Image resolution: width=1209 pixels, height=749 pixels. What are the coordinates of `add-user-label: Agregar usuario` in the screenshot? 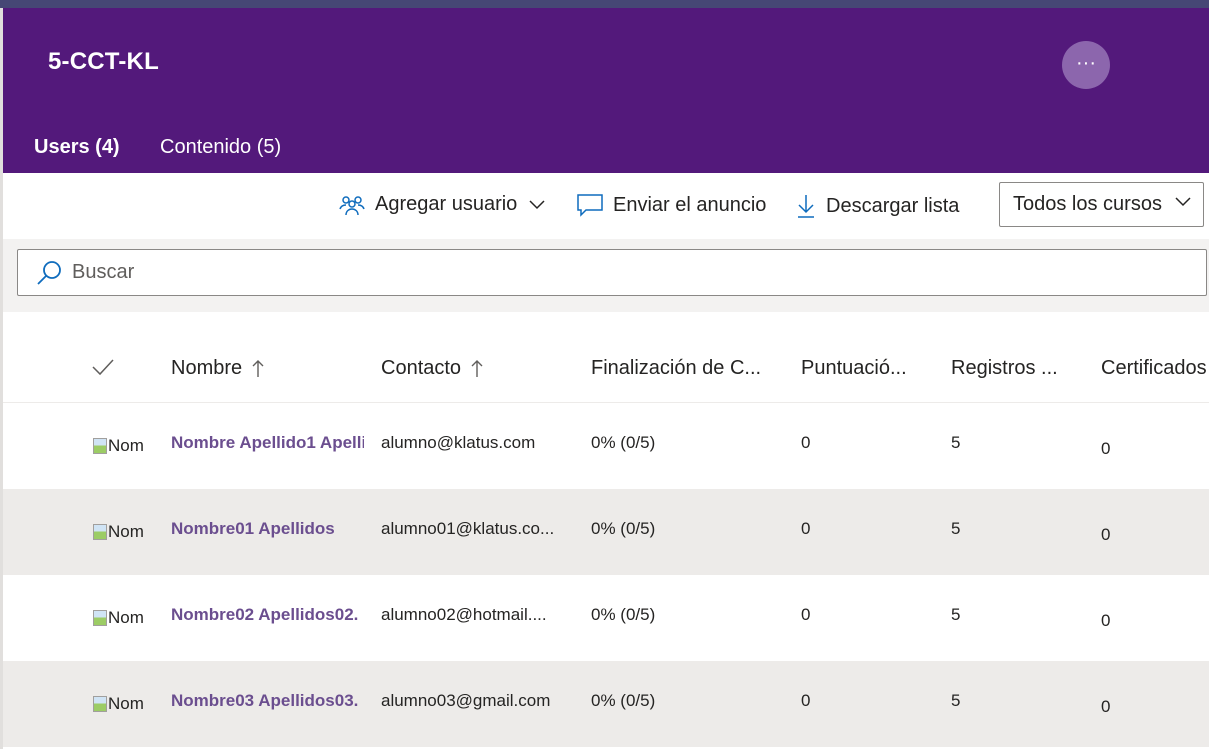 It's located at (446, 204).